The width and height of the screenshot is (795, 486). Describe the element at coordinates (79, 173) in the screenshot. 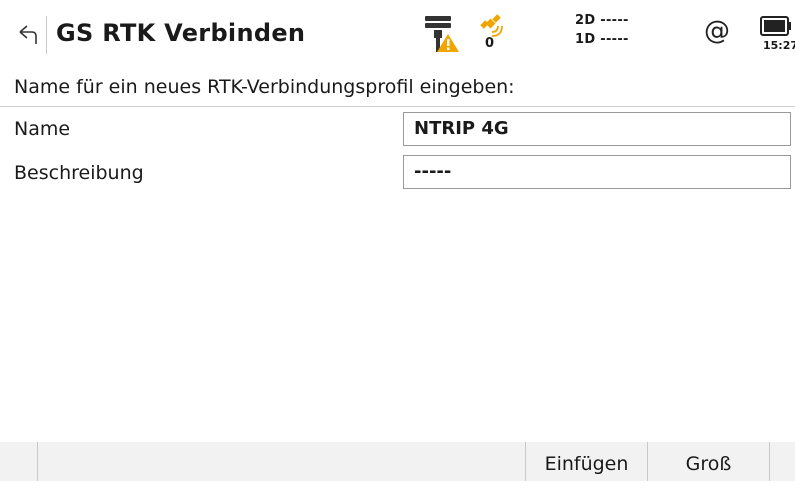

I see `description-label: Beschreibung` at that location.